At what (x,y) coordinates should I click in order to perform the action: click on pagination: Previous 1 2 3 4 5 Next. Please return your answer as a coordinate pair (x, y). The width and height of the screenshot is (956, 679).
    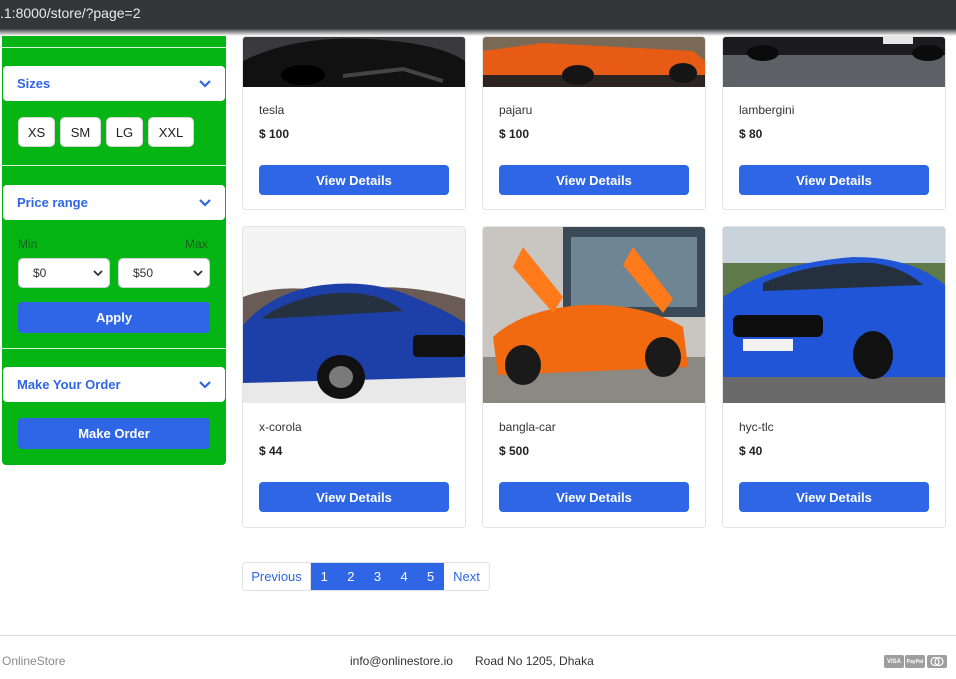
    Looking at the image, I should click on (366, 576).